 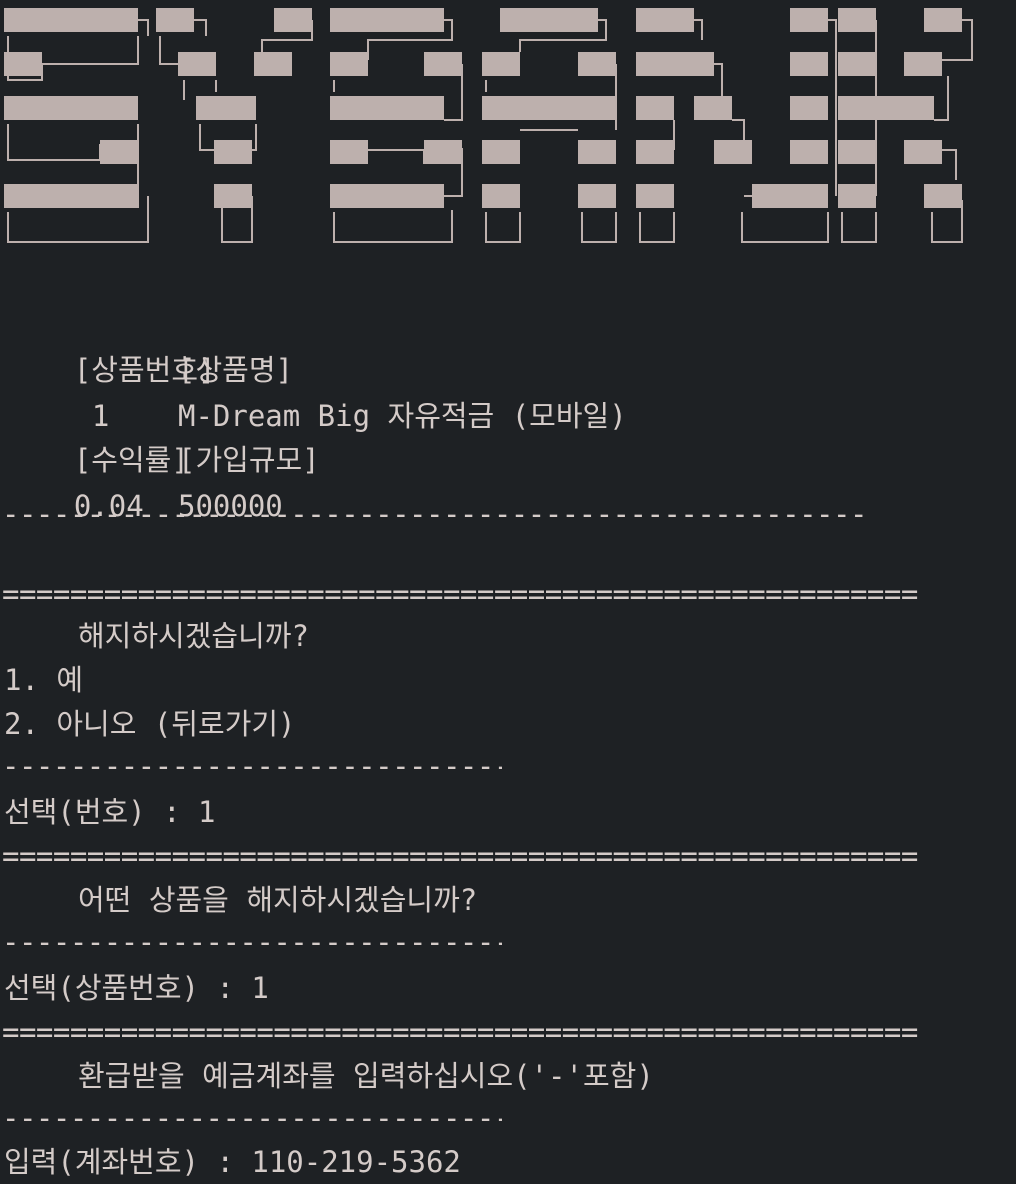 I want to click on header-product-name: [상품명], so click(x=235, y=370).